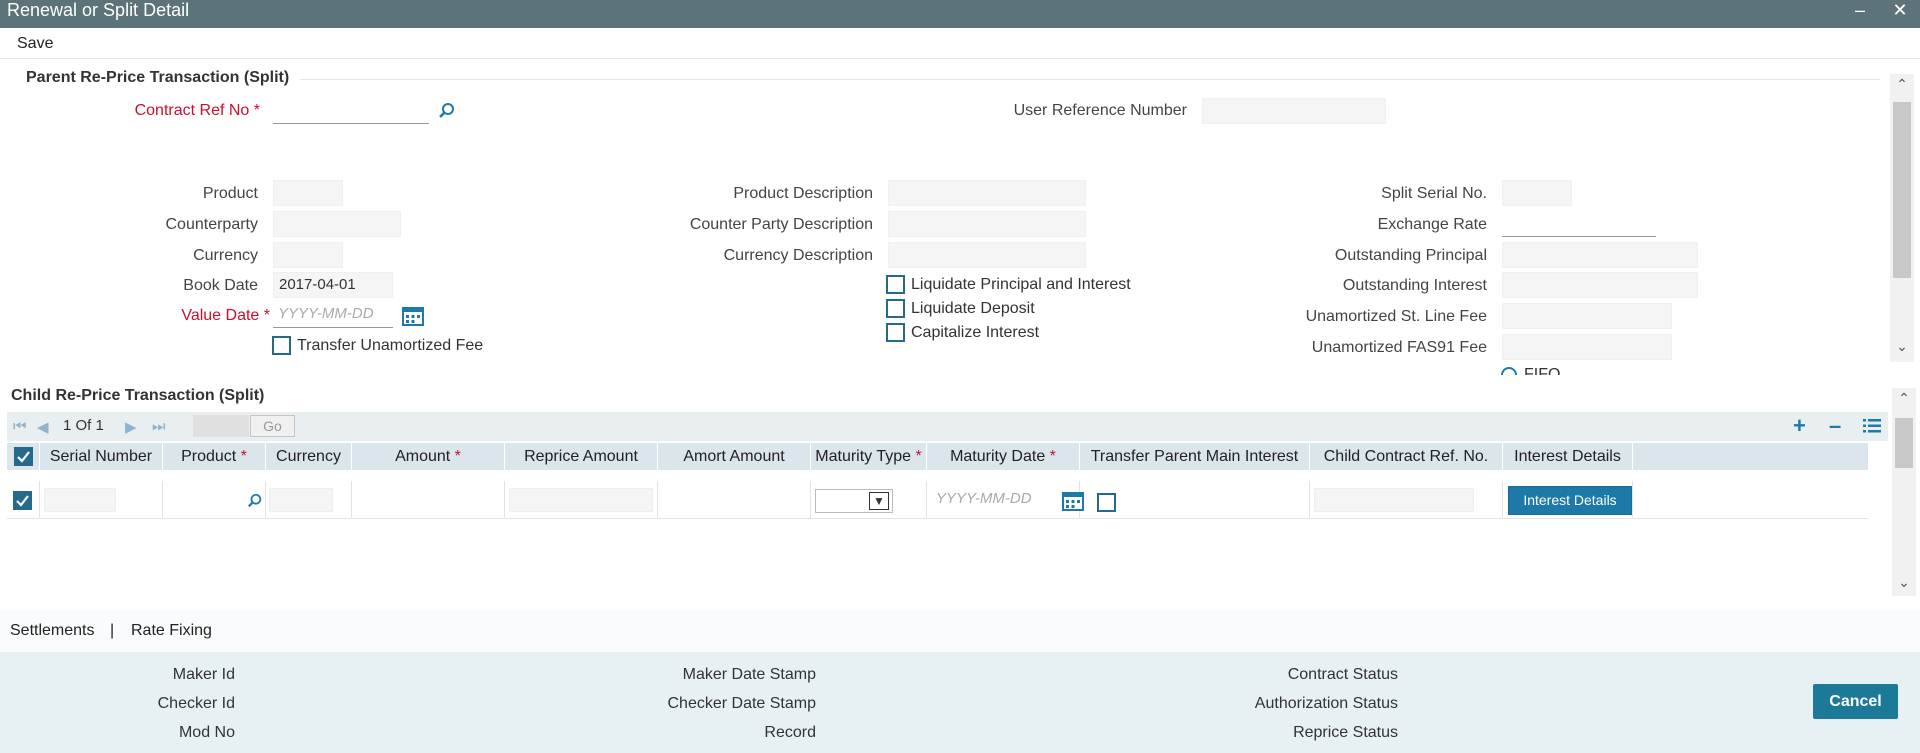  What do you see at coordinates (20, 426) in the screenshot?
I see `first-page-icon: ⏮` at bounding box center [20, 426].